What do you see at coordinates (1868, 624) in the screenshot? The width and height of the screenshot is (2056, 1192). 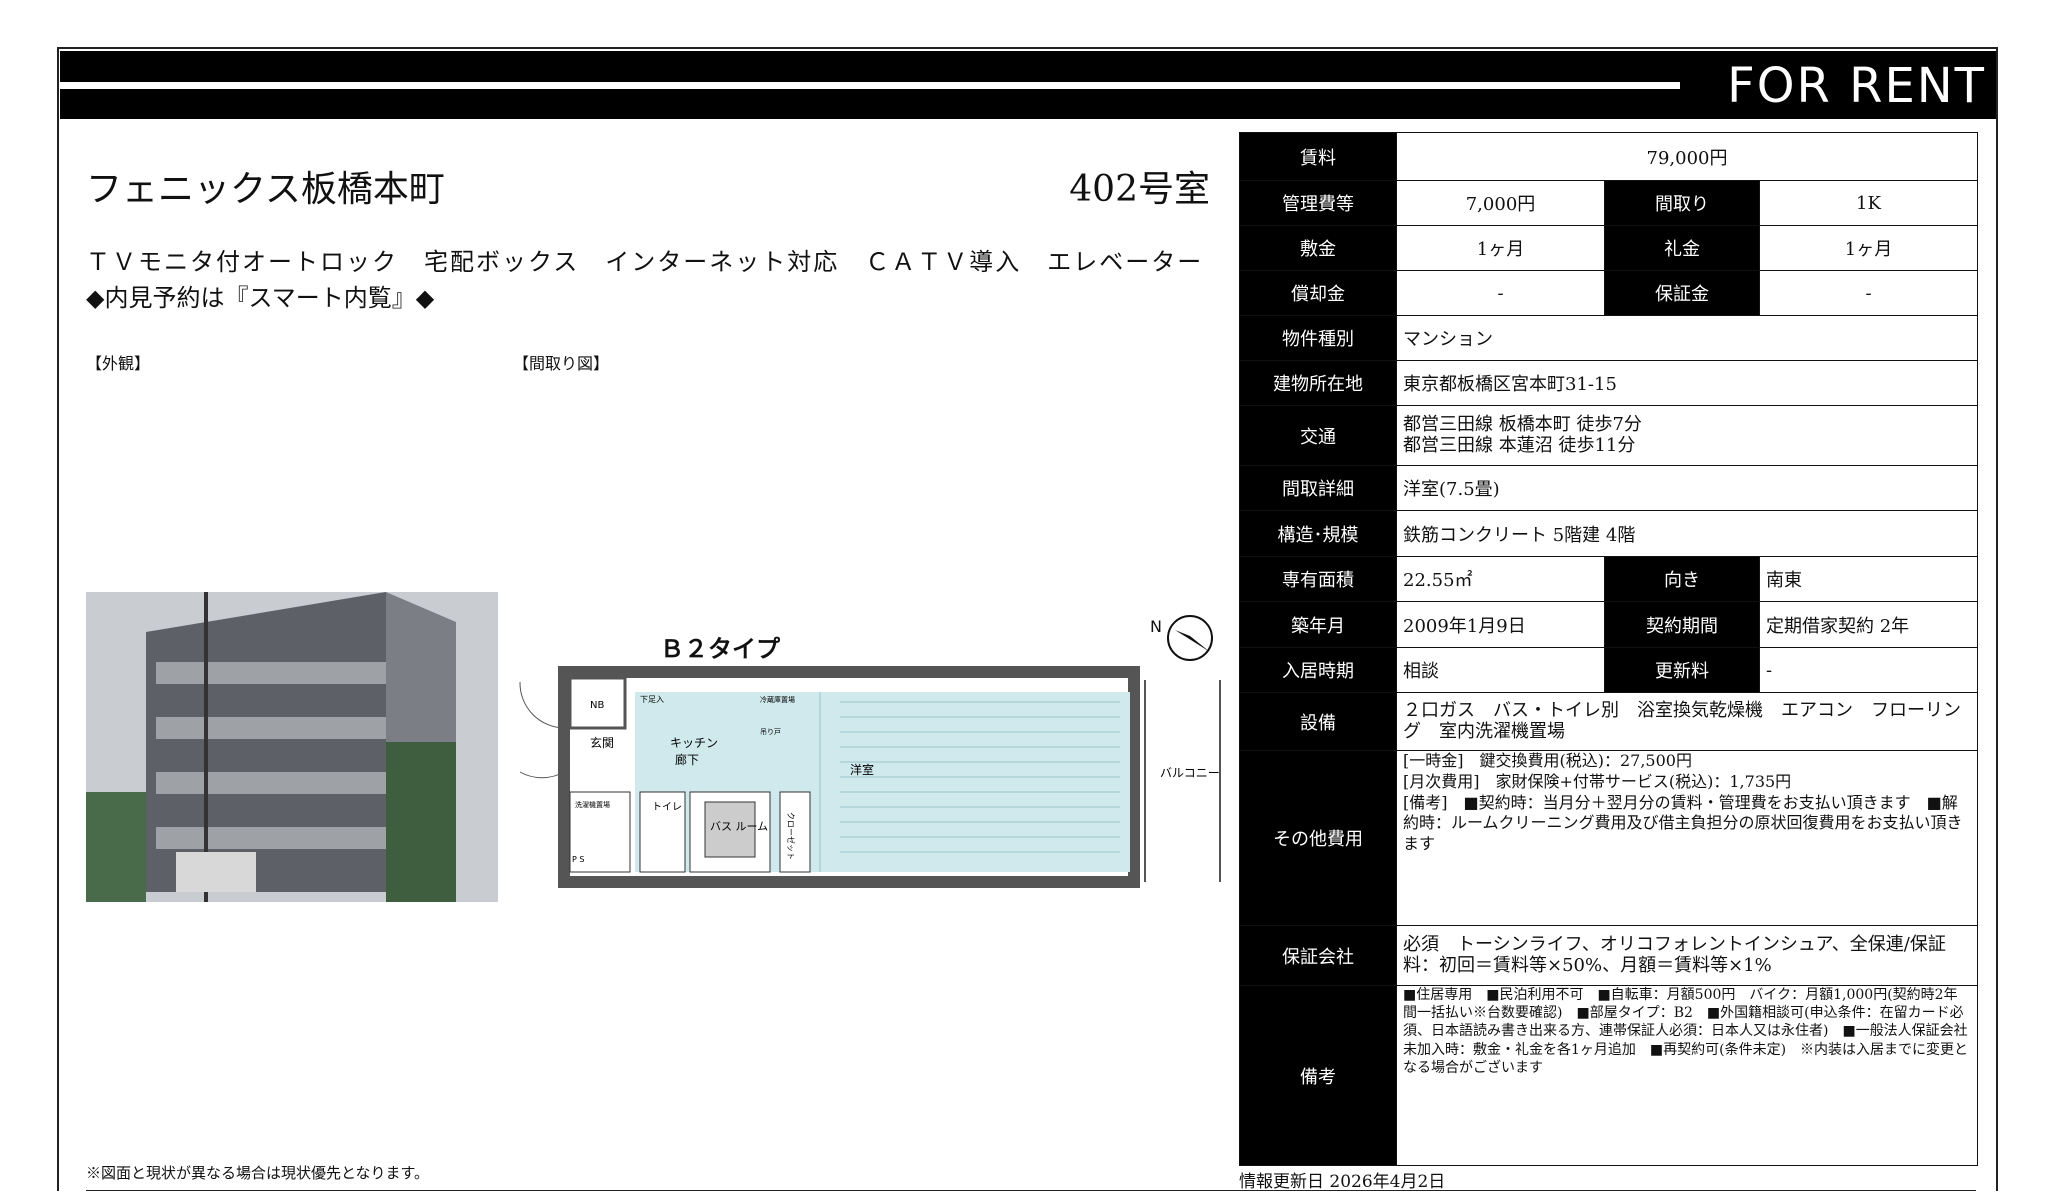 I see `contract-value: 定期借家契約 2年` at bounding box center [1868, 624].